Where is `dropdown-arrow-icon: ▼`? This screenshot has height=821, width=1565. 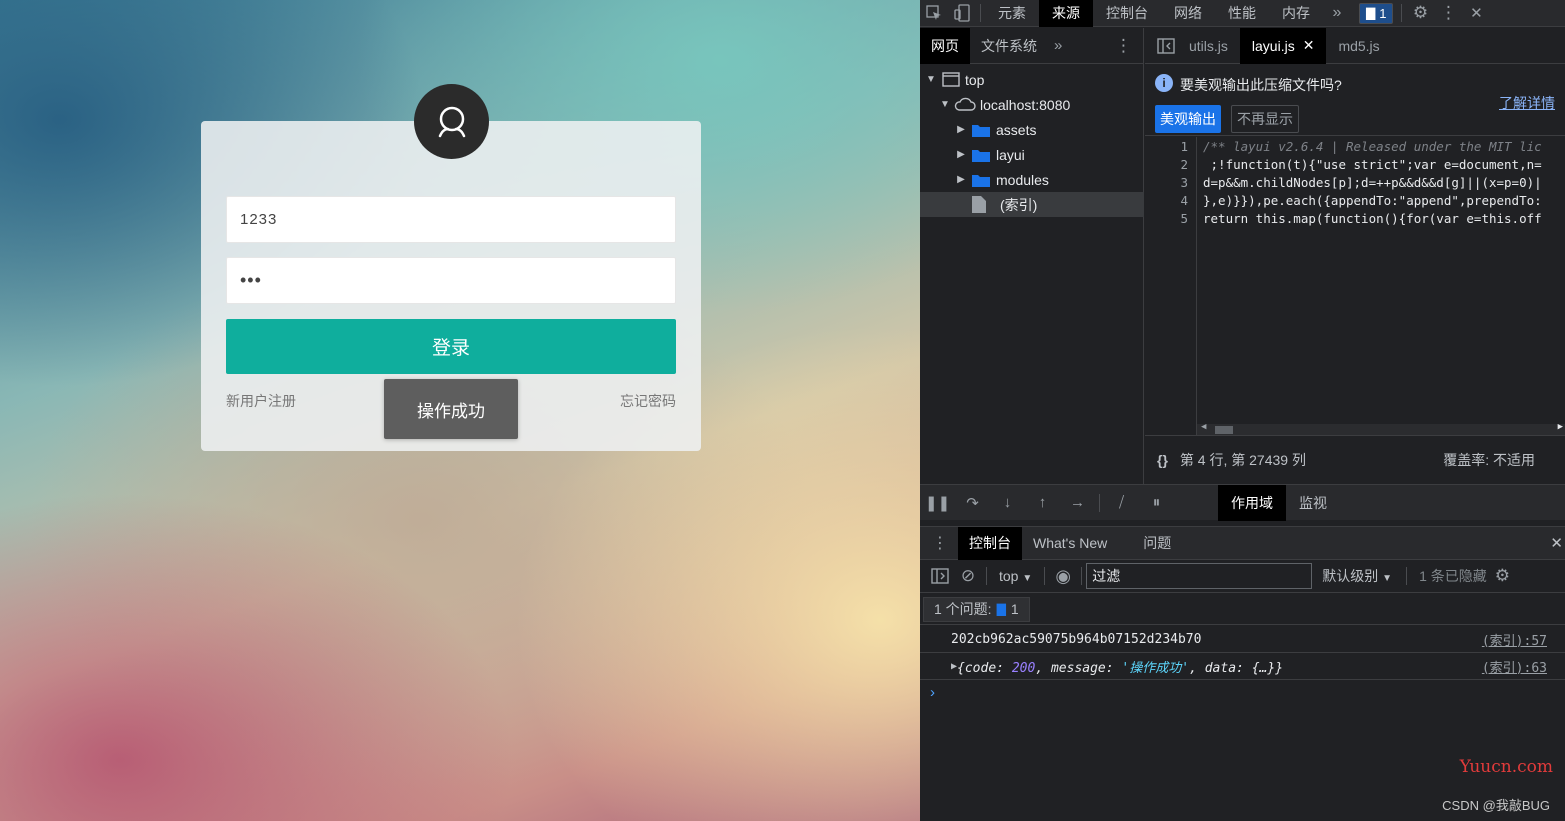
dropdown-arrow-icon: ▼ is located at coordinates (1387, 578).